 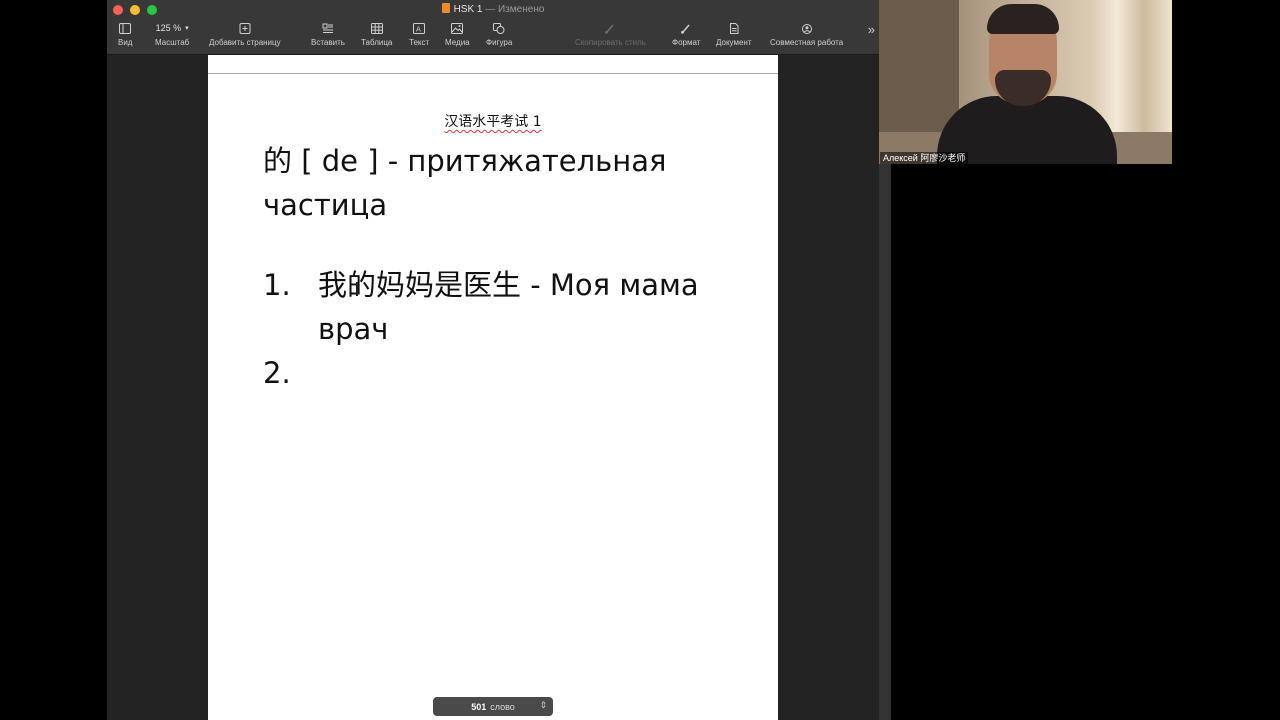 What do you see at coordinates (328, 37) in the screenshot?
I see `insert-button: Вставить` at bounding box center [328, 37].